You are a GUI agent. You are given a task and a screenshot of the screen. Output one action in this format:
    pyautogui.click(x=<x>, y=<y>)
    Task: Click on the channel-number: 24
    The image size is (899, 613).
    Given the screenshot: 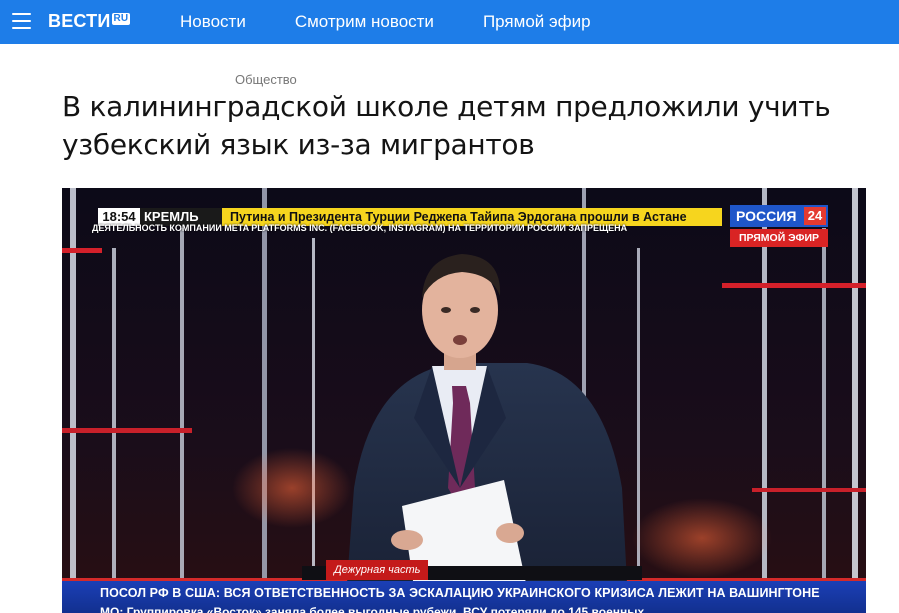 What is the action you would take?
    pyautogui.click(x=815, y=216)
    